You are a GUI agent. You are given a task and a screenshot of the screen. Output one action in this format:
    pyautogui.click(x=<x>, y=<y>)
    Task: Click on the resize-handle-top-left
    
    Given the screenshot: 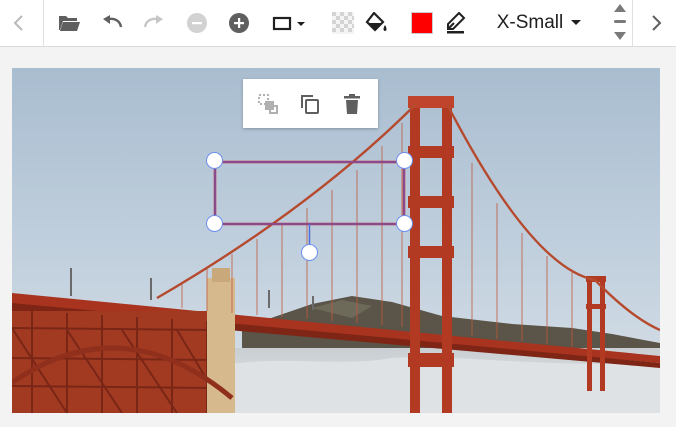 What is the action you would take?
    pyautogui.click(x=214, y=160)
    